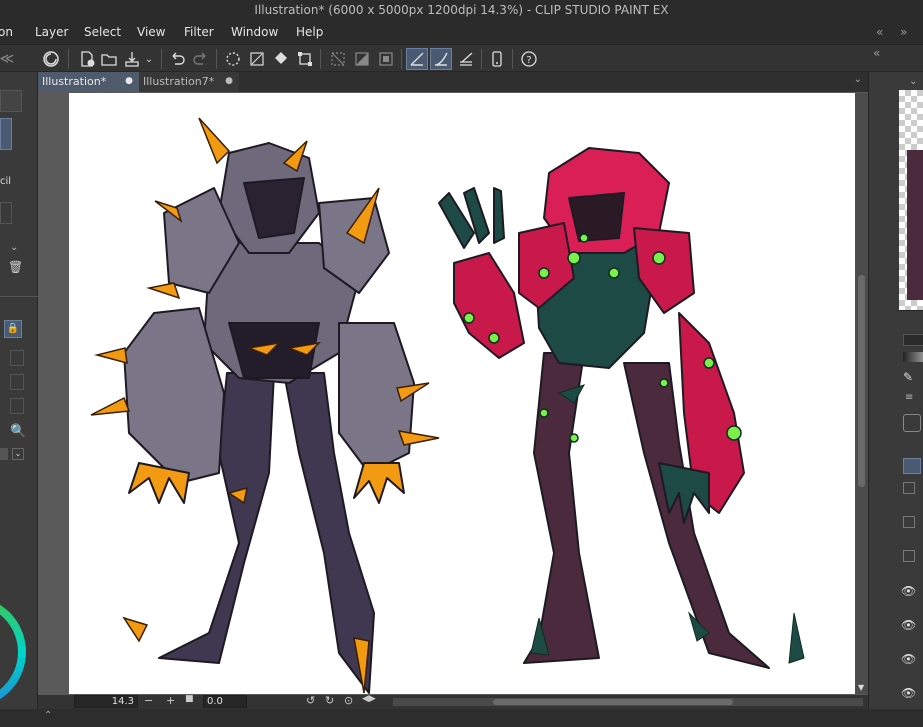  What do you see at coordinates (17, 406) in the screenshot?
I see `eraser-setting-icon` at bounding box center [17, 406].